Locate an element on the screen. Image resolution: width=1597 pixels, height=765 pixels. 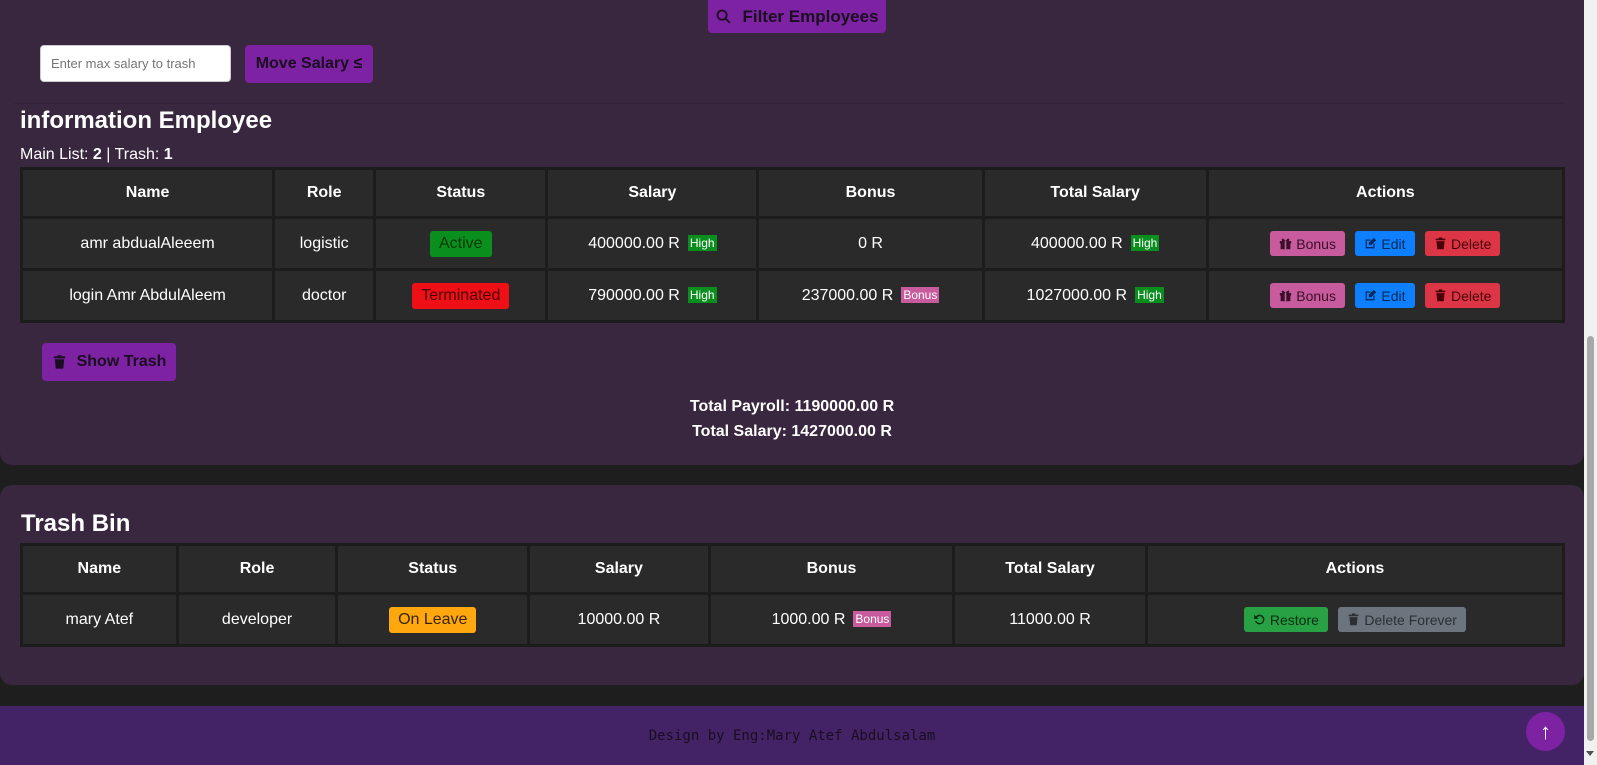
cell-total: 400000.00 R High is located at coordinates (1095, 243).